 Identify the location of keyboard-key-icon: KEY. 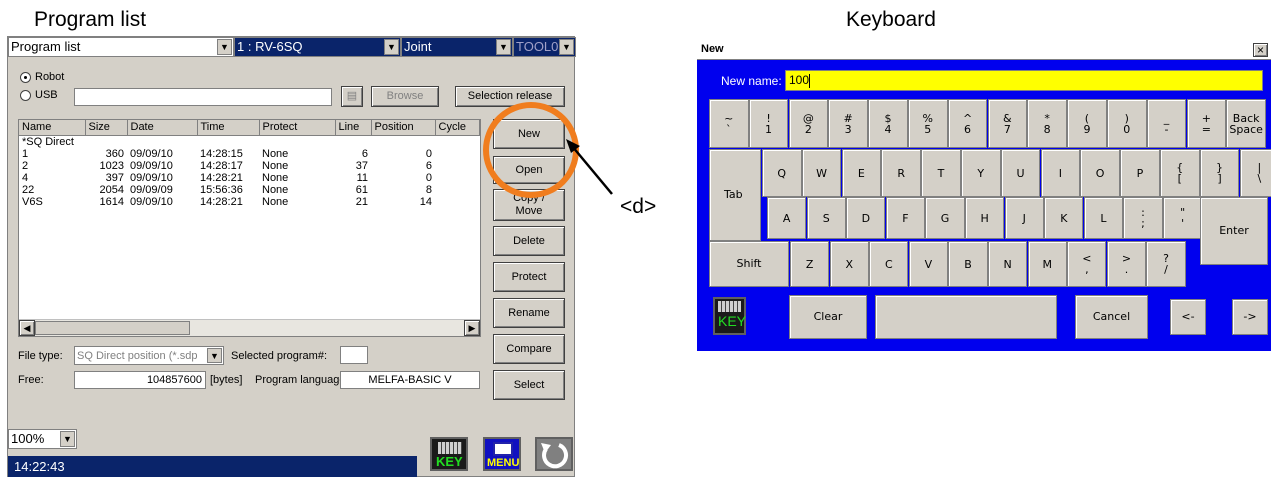
(729, 316).